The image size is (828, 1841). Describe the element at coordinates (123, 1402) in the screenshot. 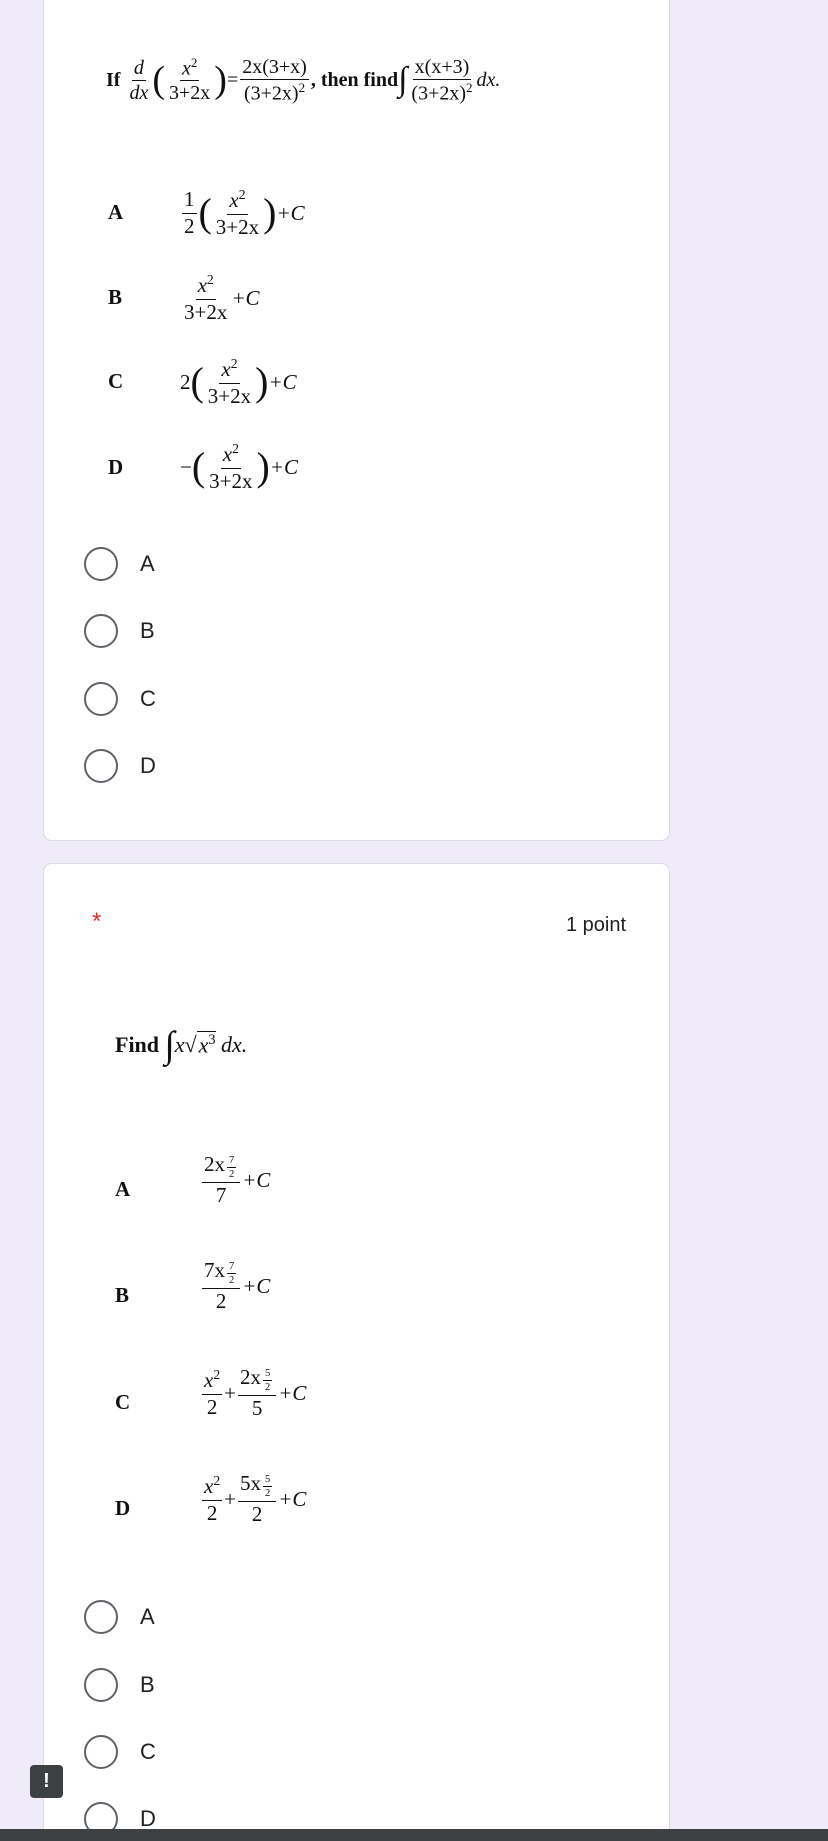

I see `q2-option-letter-c: C` at that location.